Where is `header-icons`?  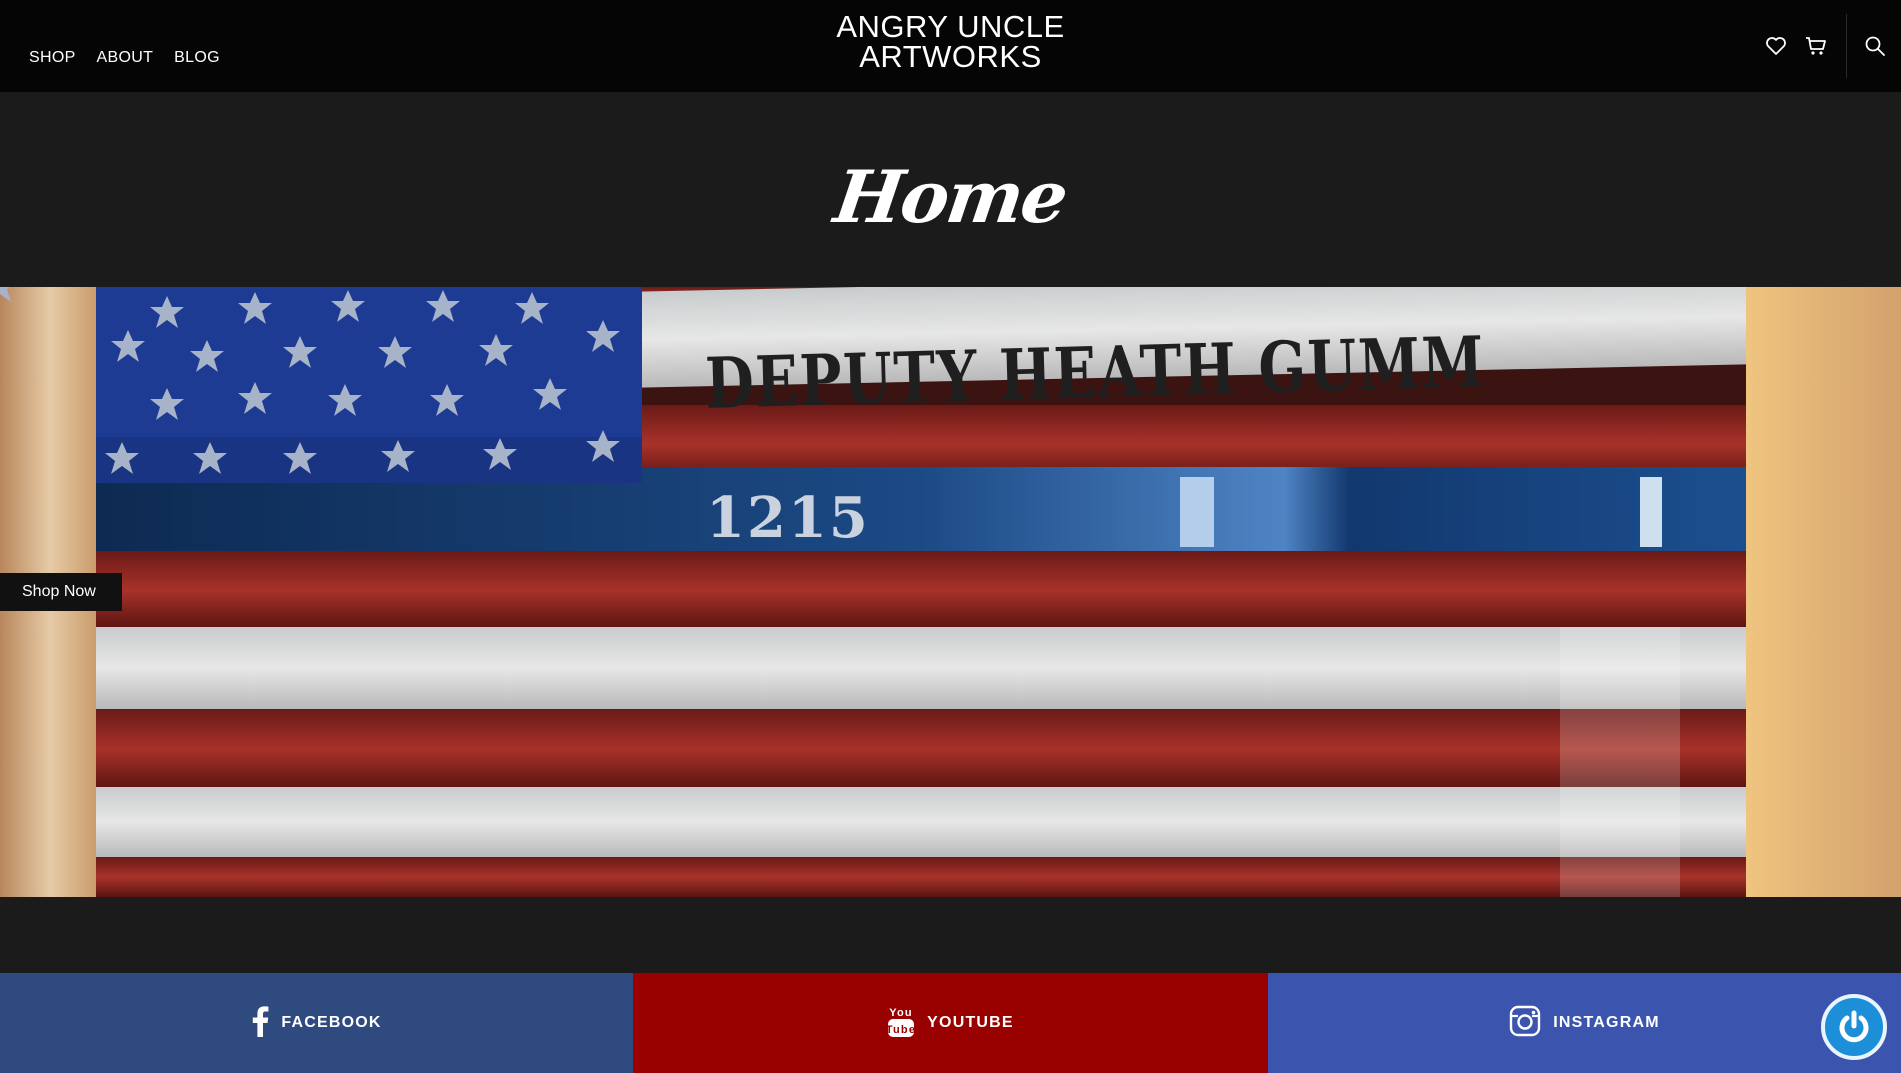 header-icons is located at coordinates (1828, 46).